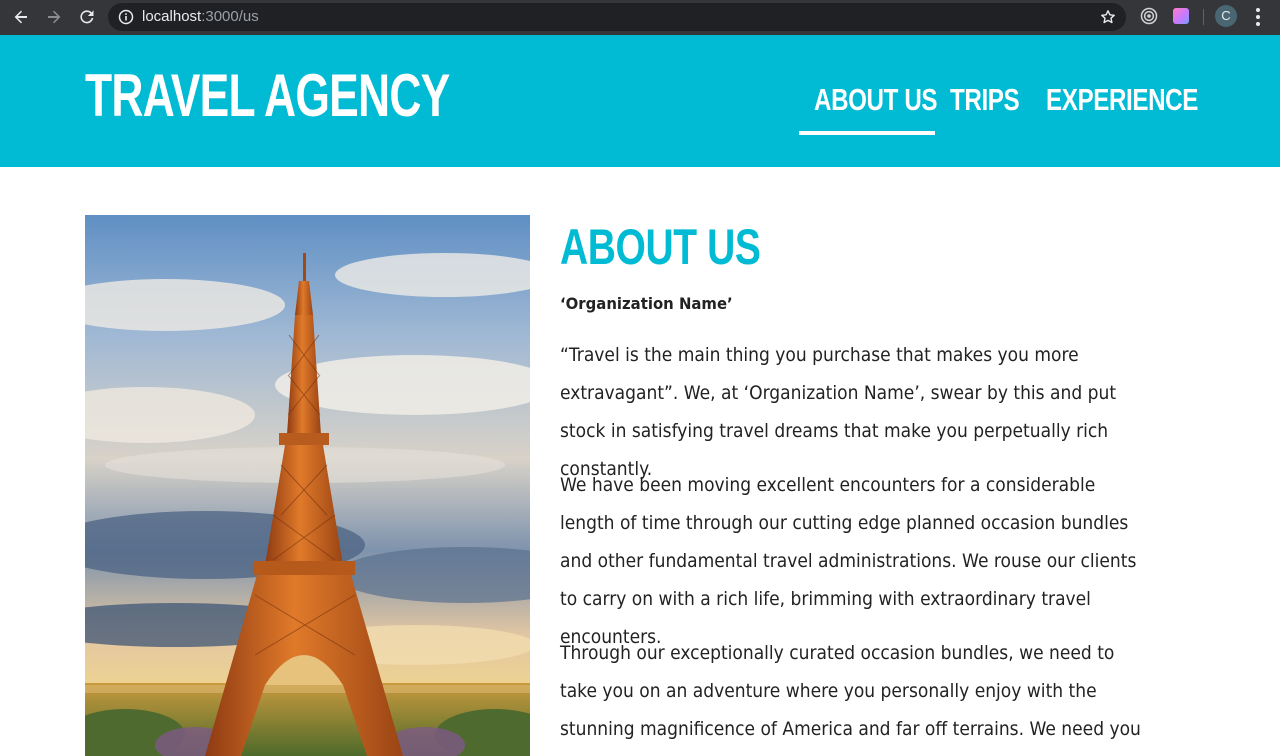 The image size is (1280, 756). I want to click on nav-experience: Experience, so click(1122, 99).